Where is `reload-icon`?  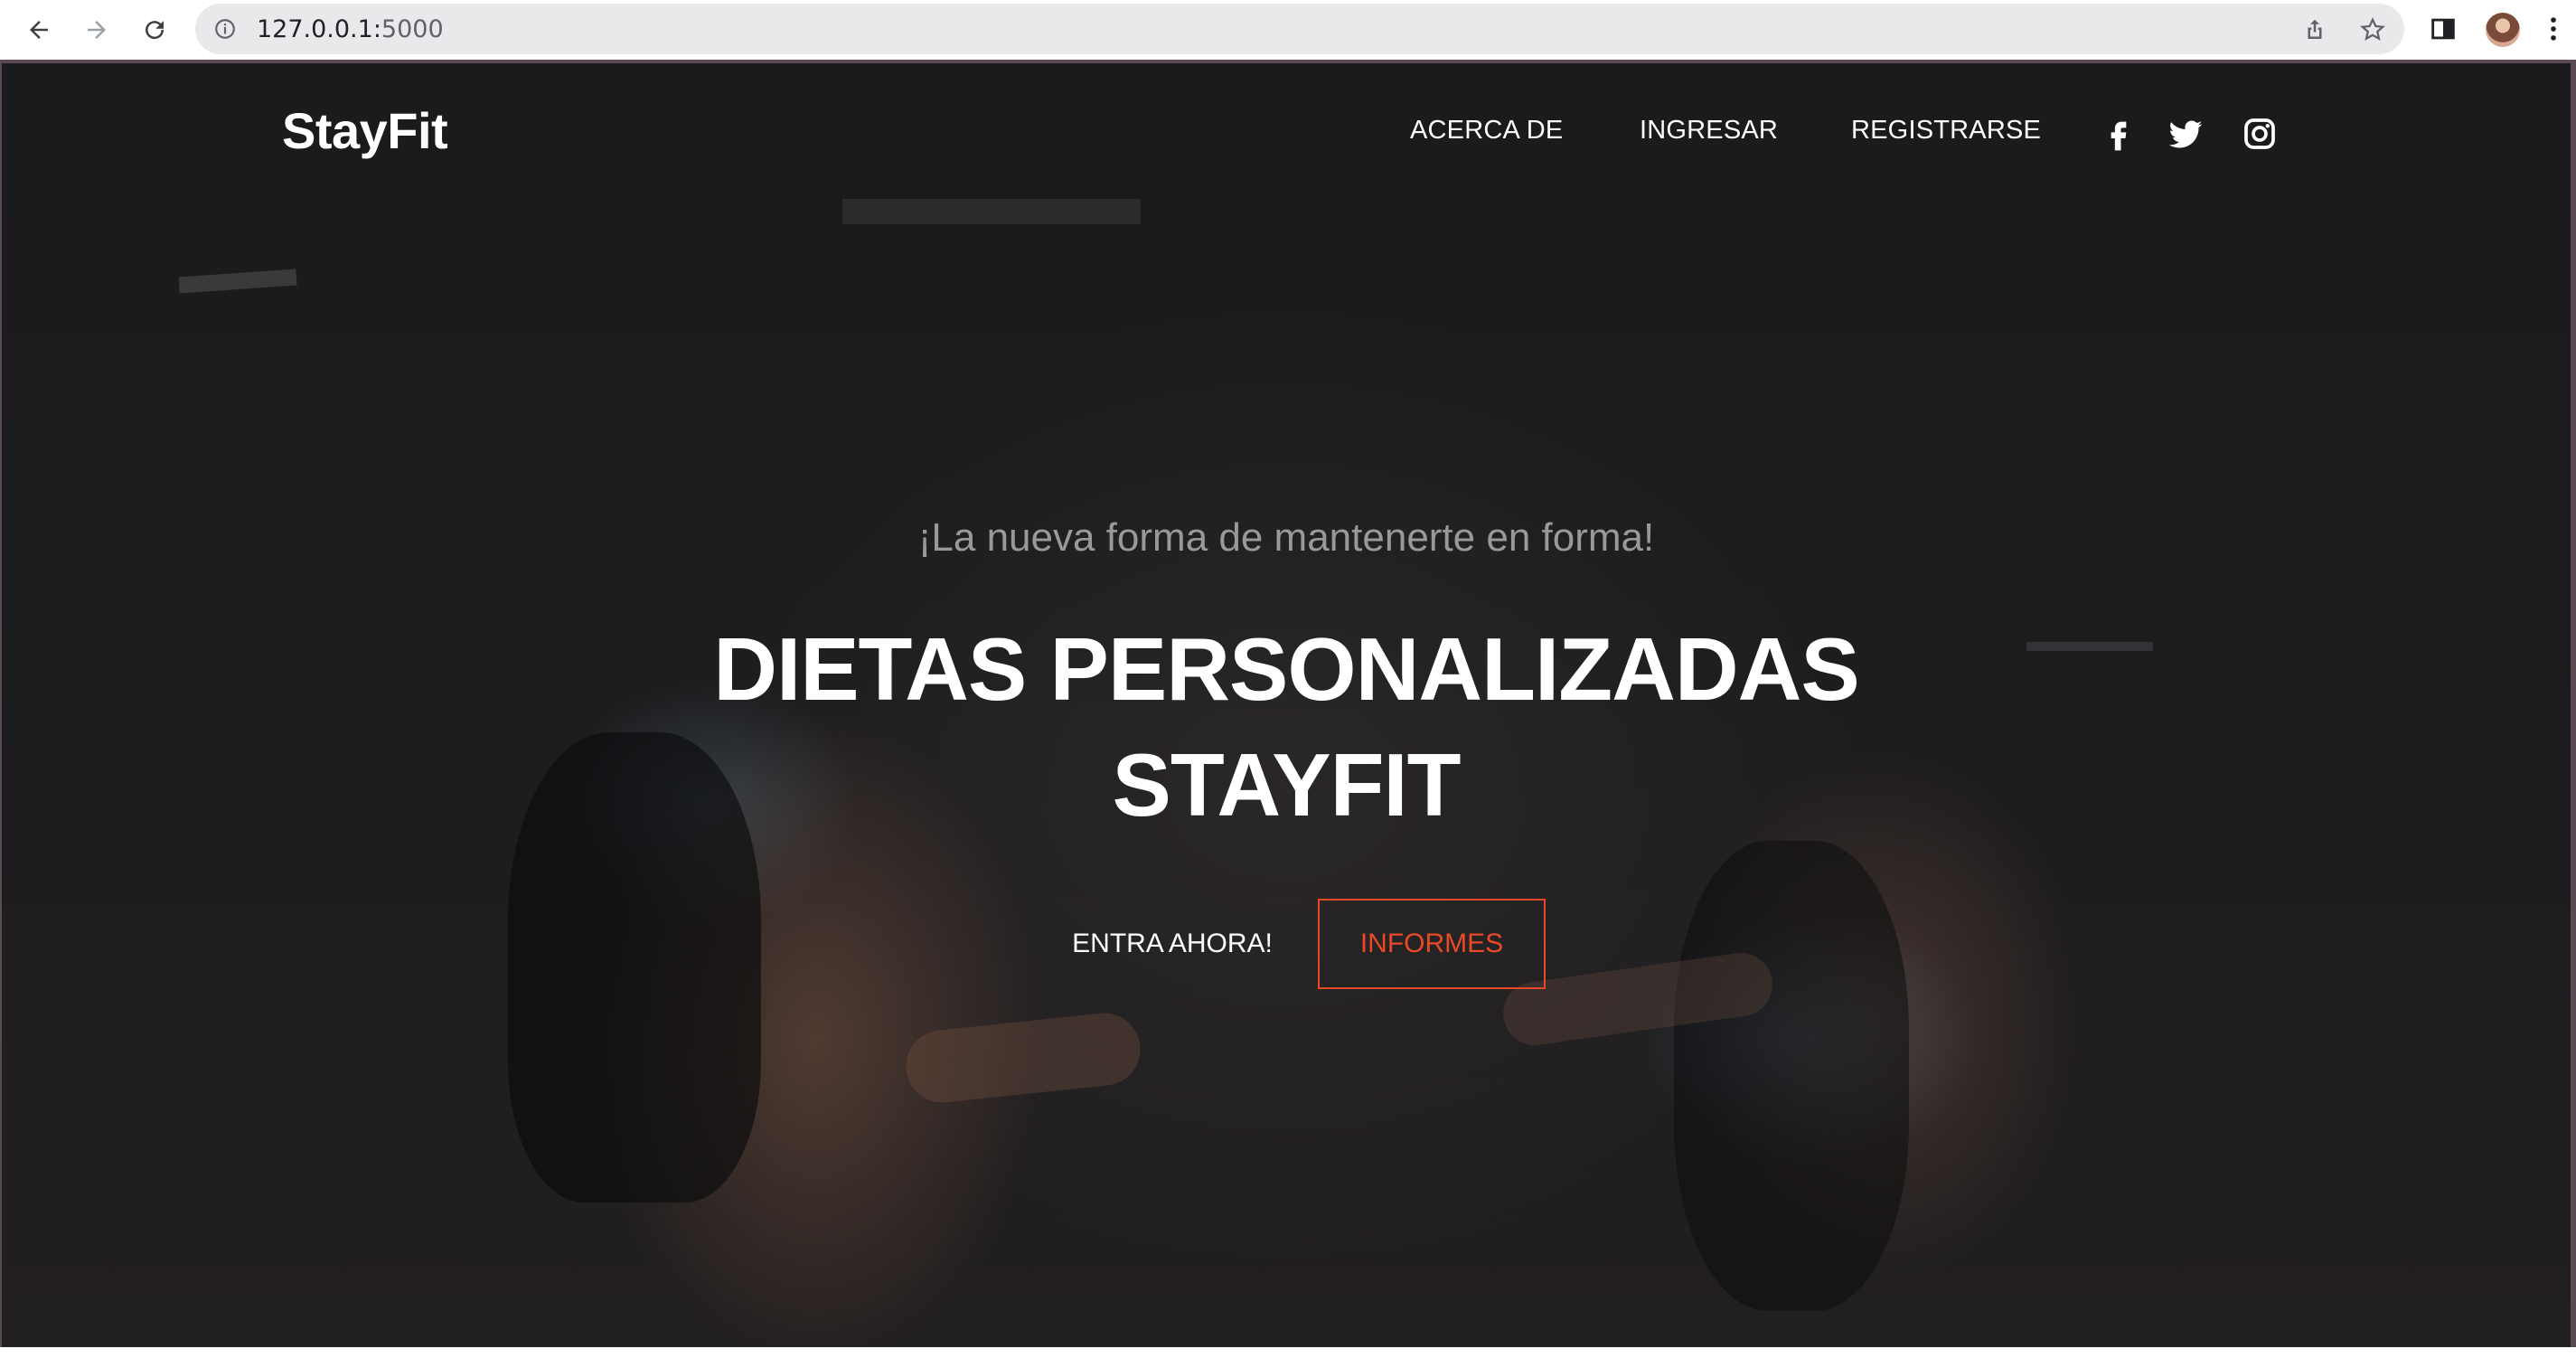 reload-icon is located at coordinates (155, 31).